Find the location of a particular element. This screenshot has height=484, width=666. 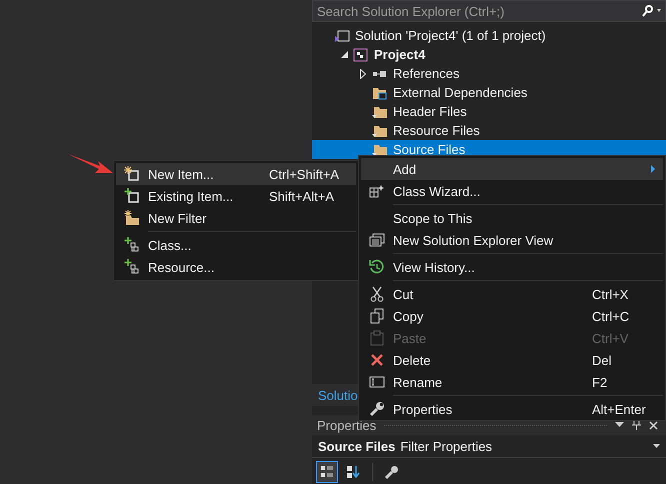

dropdown-icon is located at coordinates (656, 446).